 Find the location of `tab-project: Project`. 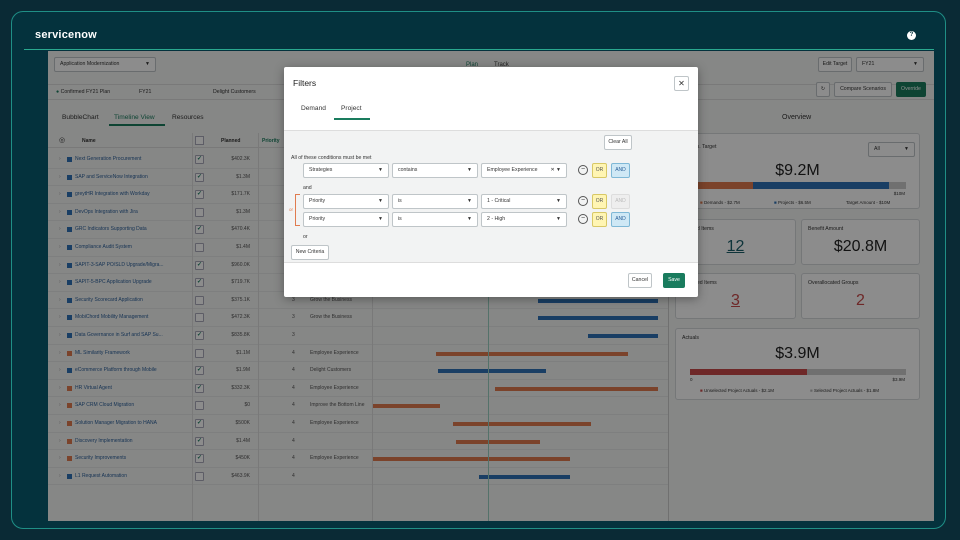

tab-project: Project is located at coordinates (351, 108).